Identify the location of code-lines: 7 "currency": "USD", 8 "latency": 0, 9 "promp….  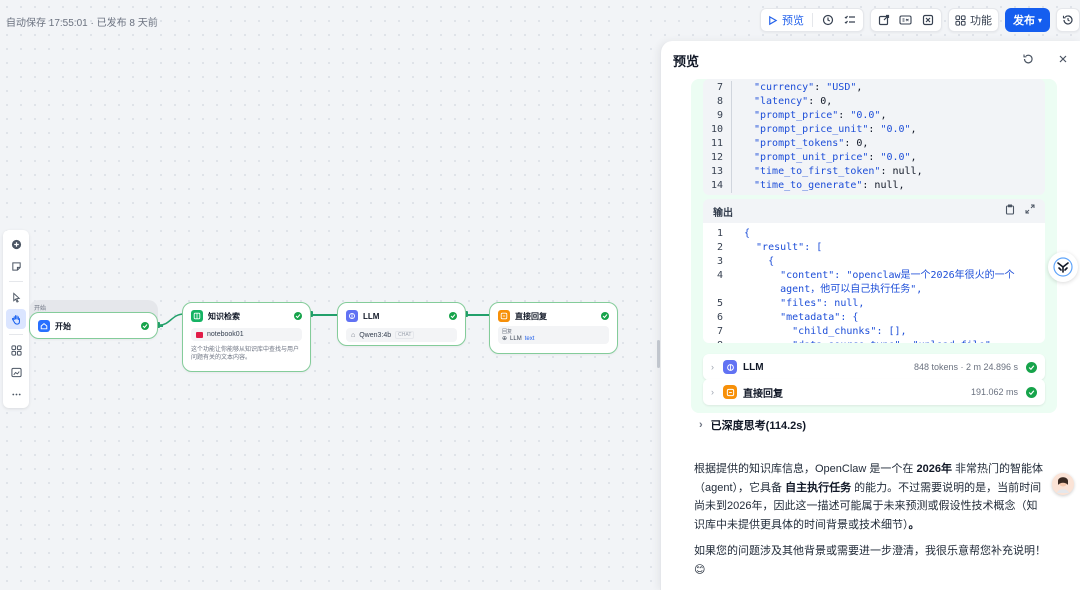
(874, 137).